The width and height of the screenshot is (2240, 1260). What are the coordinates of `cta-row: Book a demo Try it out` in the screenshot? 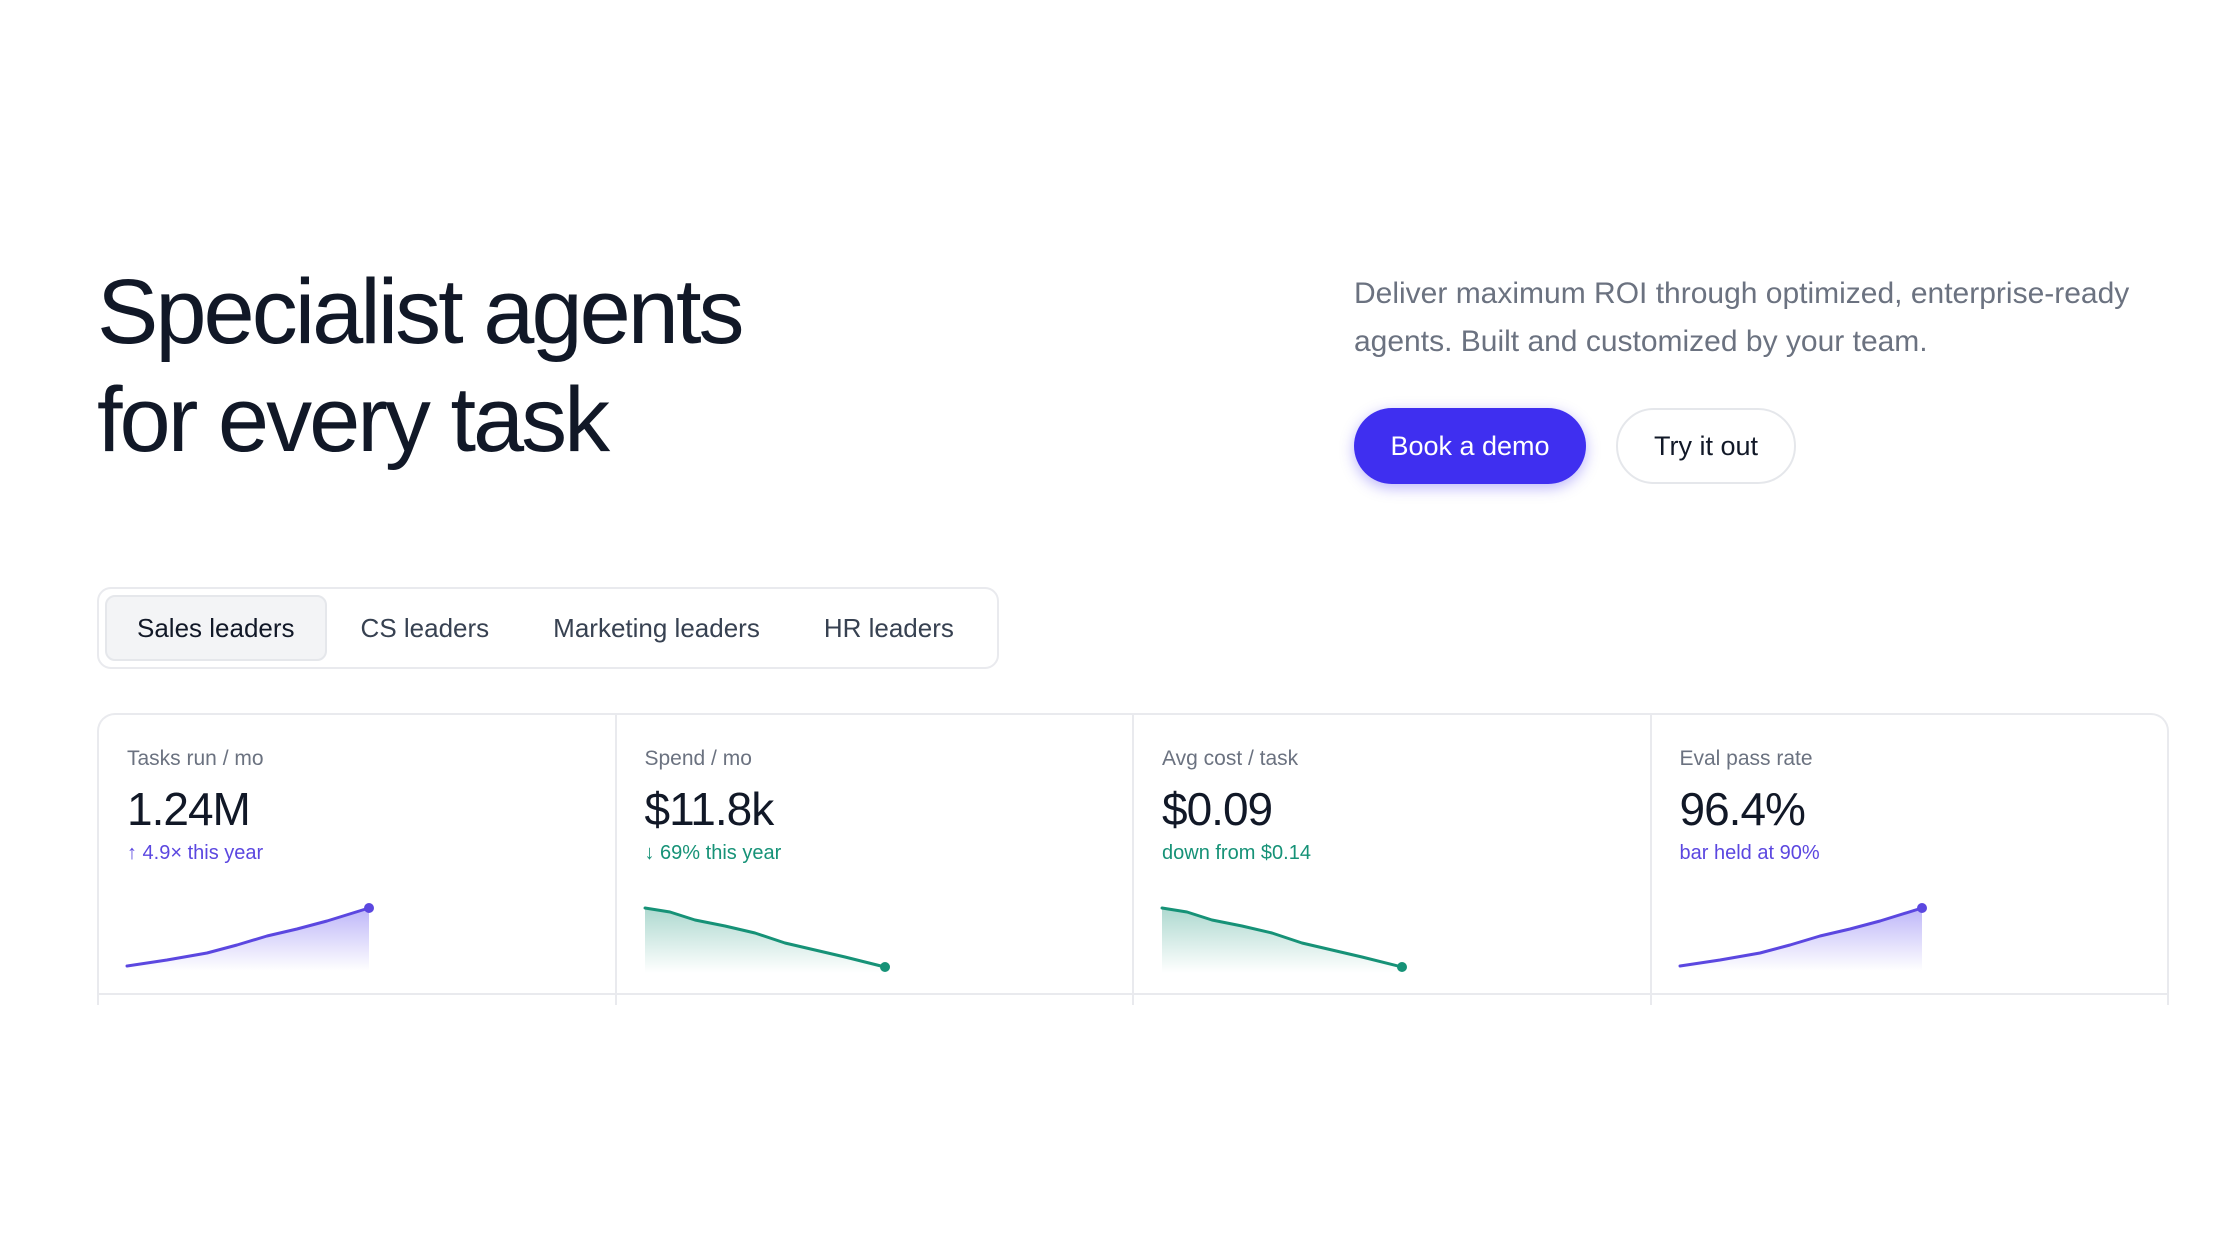 It's located at (1575, 446).